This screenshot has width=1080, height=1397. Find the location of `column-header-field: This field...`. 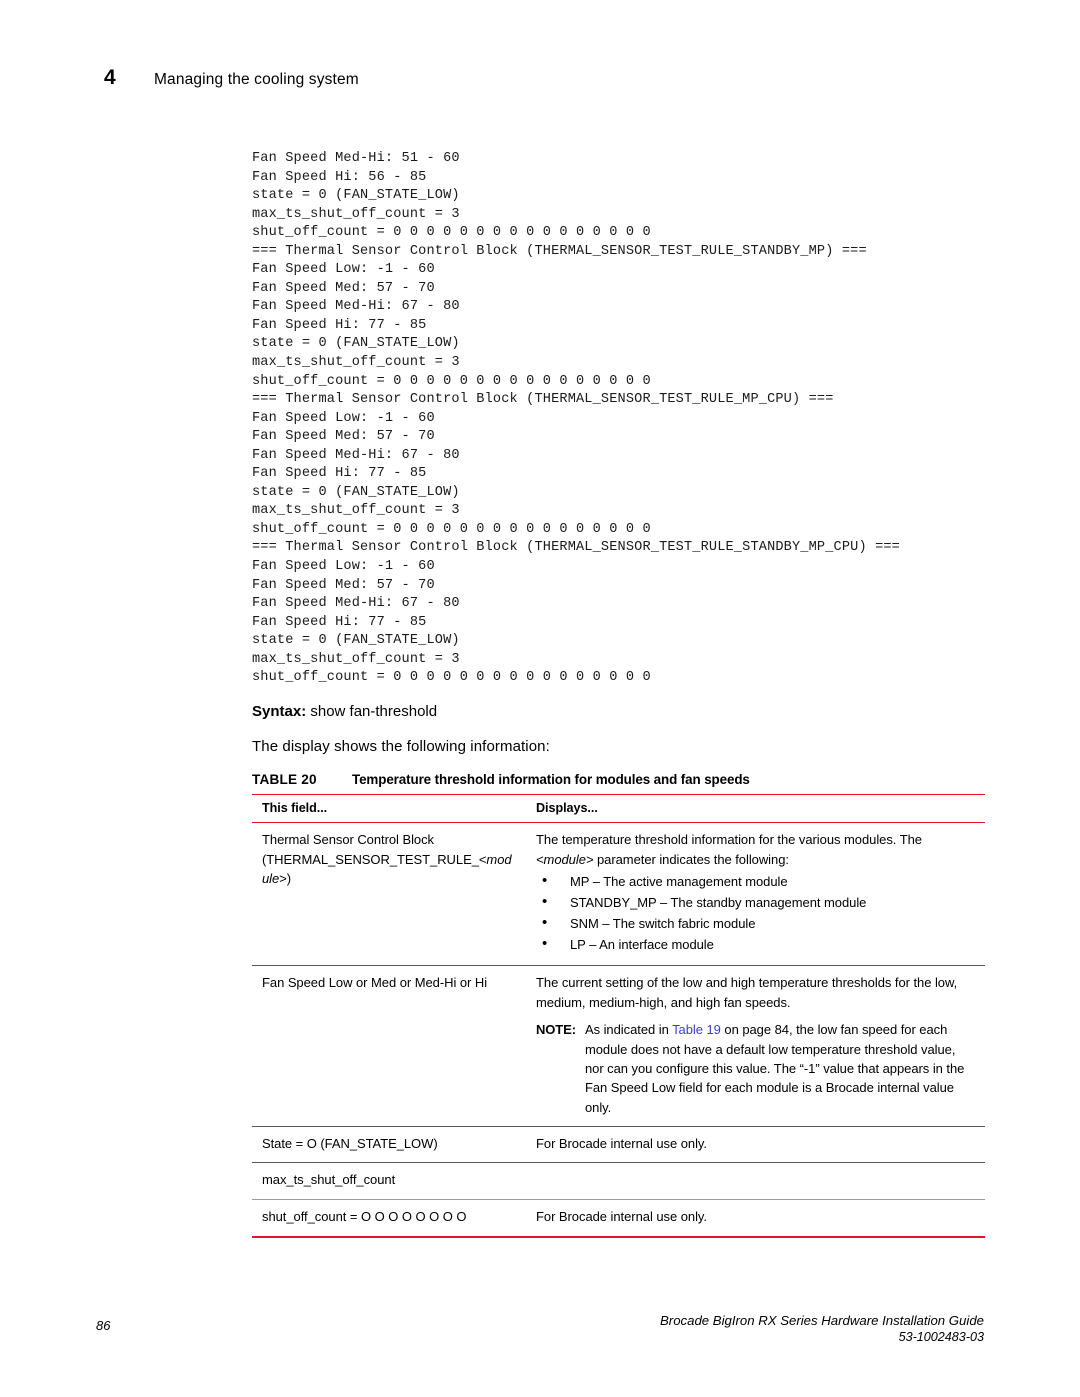

column-header-field: This field... is located at coordinates (389, 808).